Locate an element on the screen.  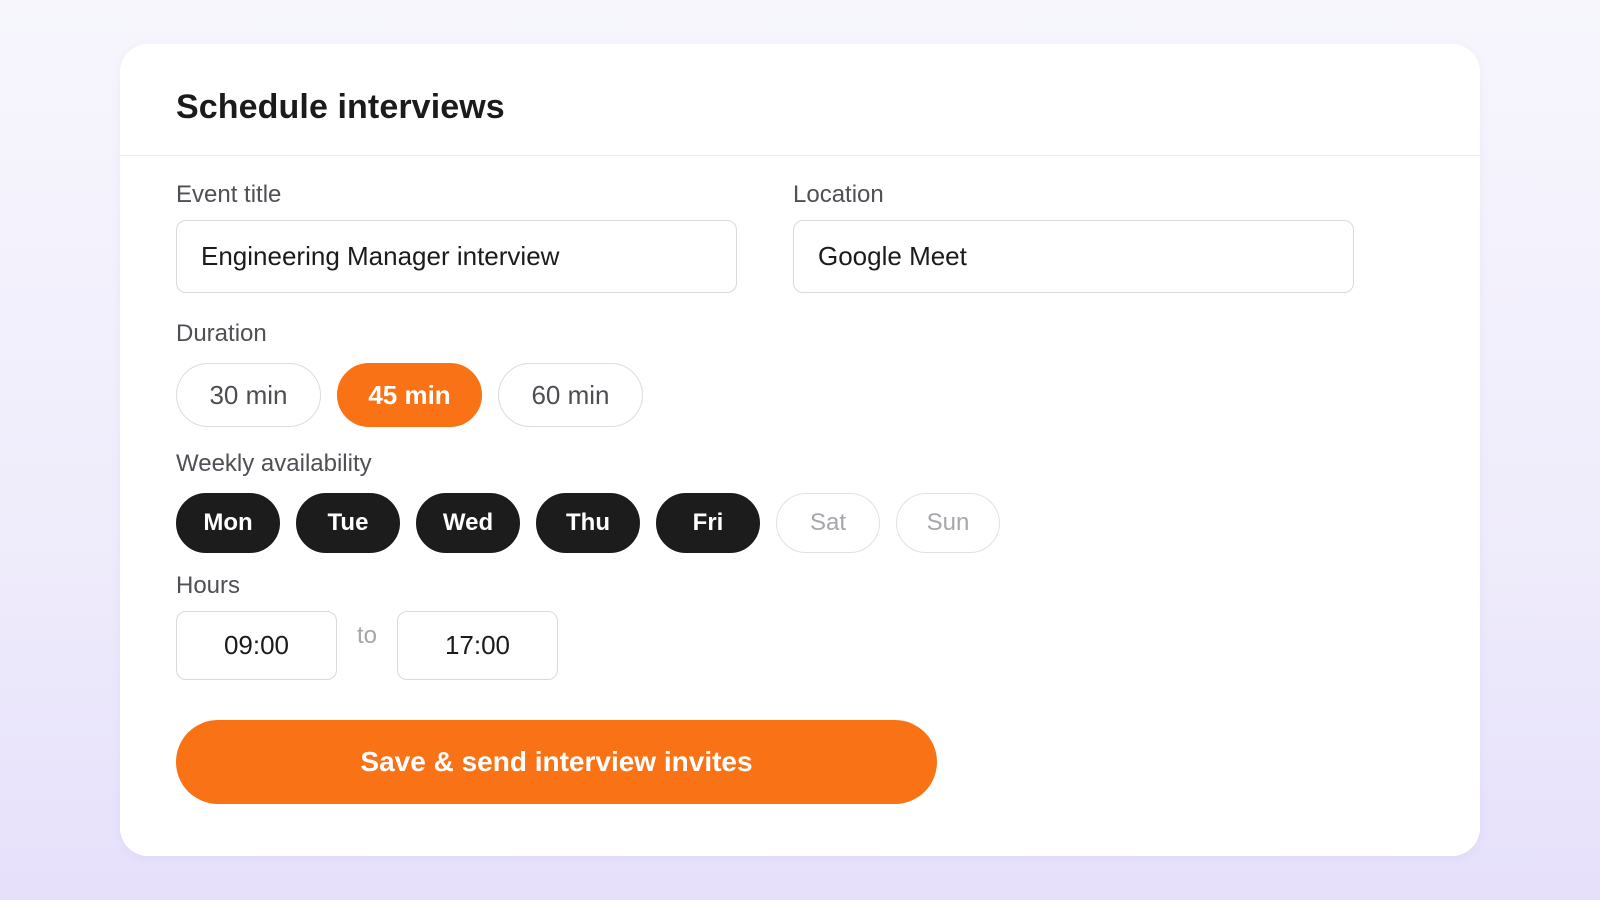
location-group: Location Google Meet is located at coordinates (1073, 236).